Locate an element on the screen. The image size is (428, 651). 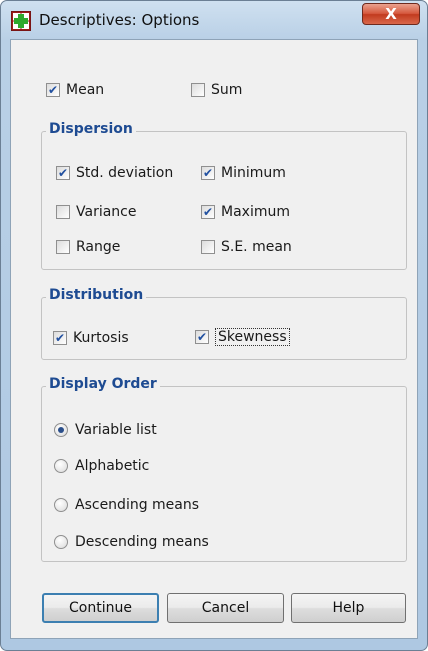
std-deviation-label: Std. deviation is located at coordinates (125, 173).